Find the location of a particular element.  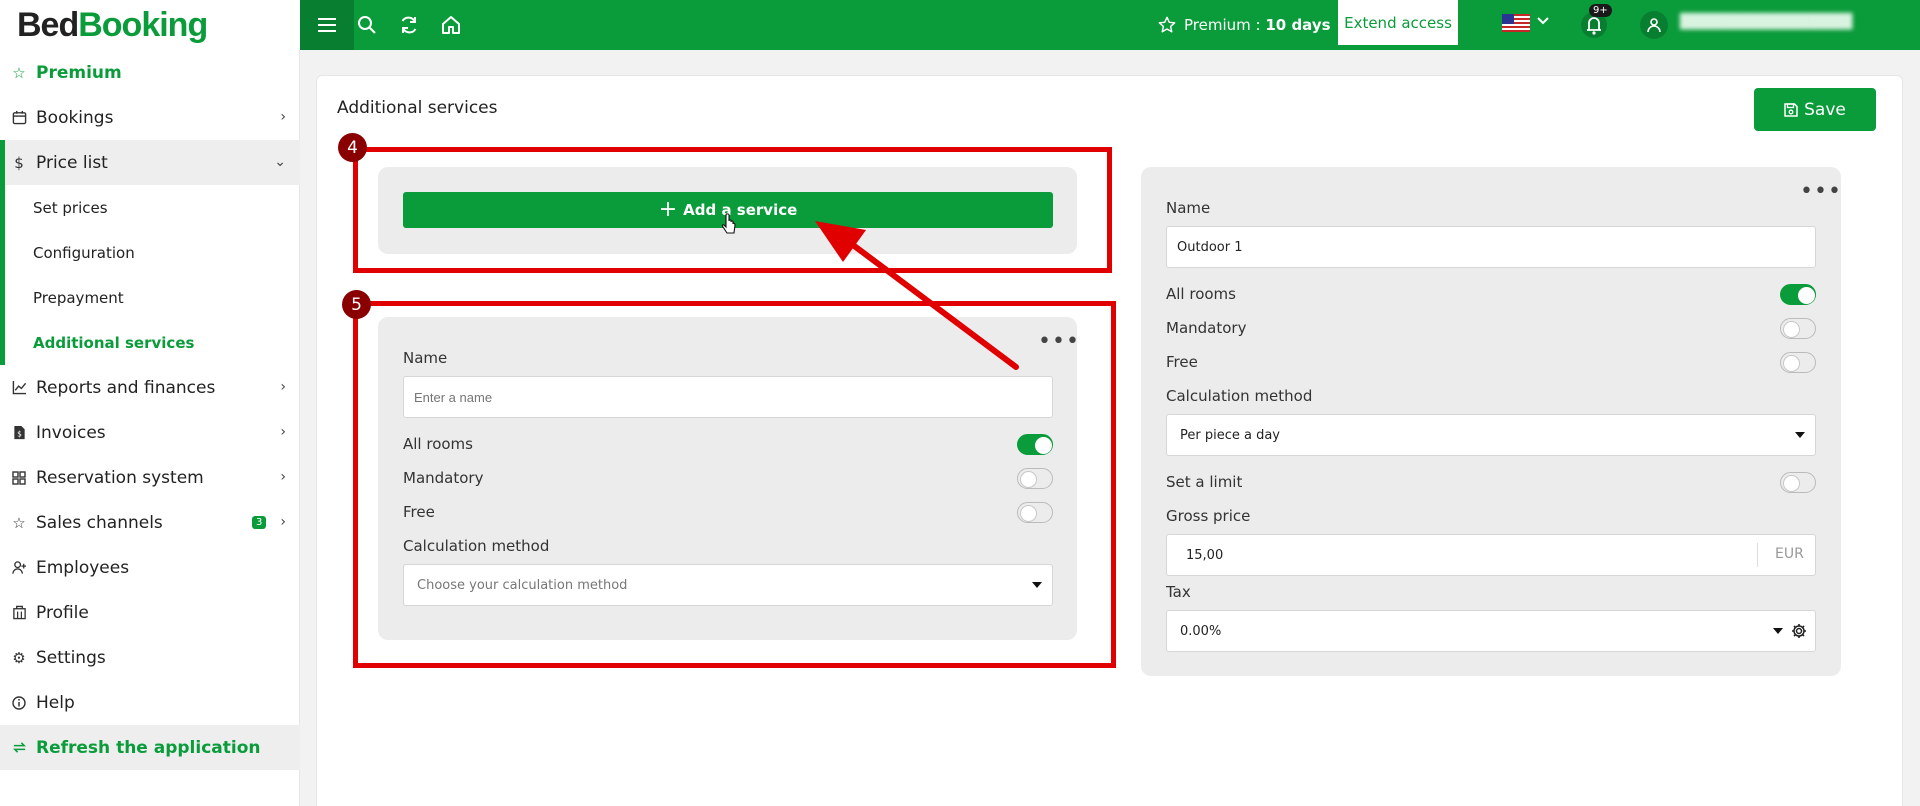

chevron-down-icon: ⌄ is located at coordinates (280, 162).